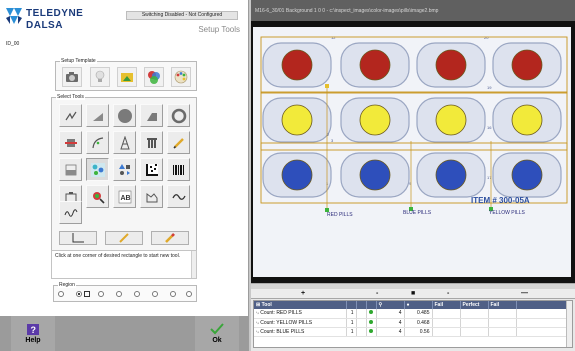  I want to click on bars-tool, so click(151, 142).